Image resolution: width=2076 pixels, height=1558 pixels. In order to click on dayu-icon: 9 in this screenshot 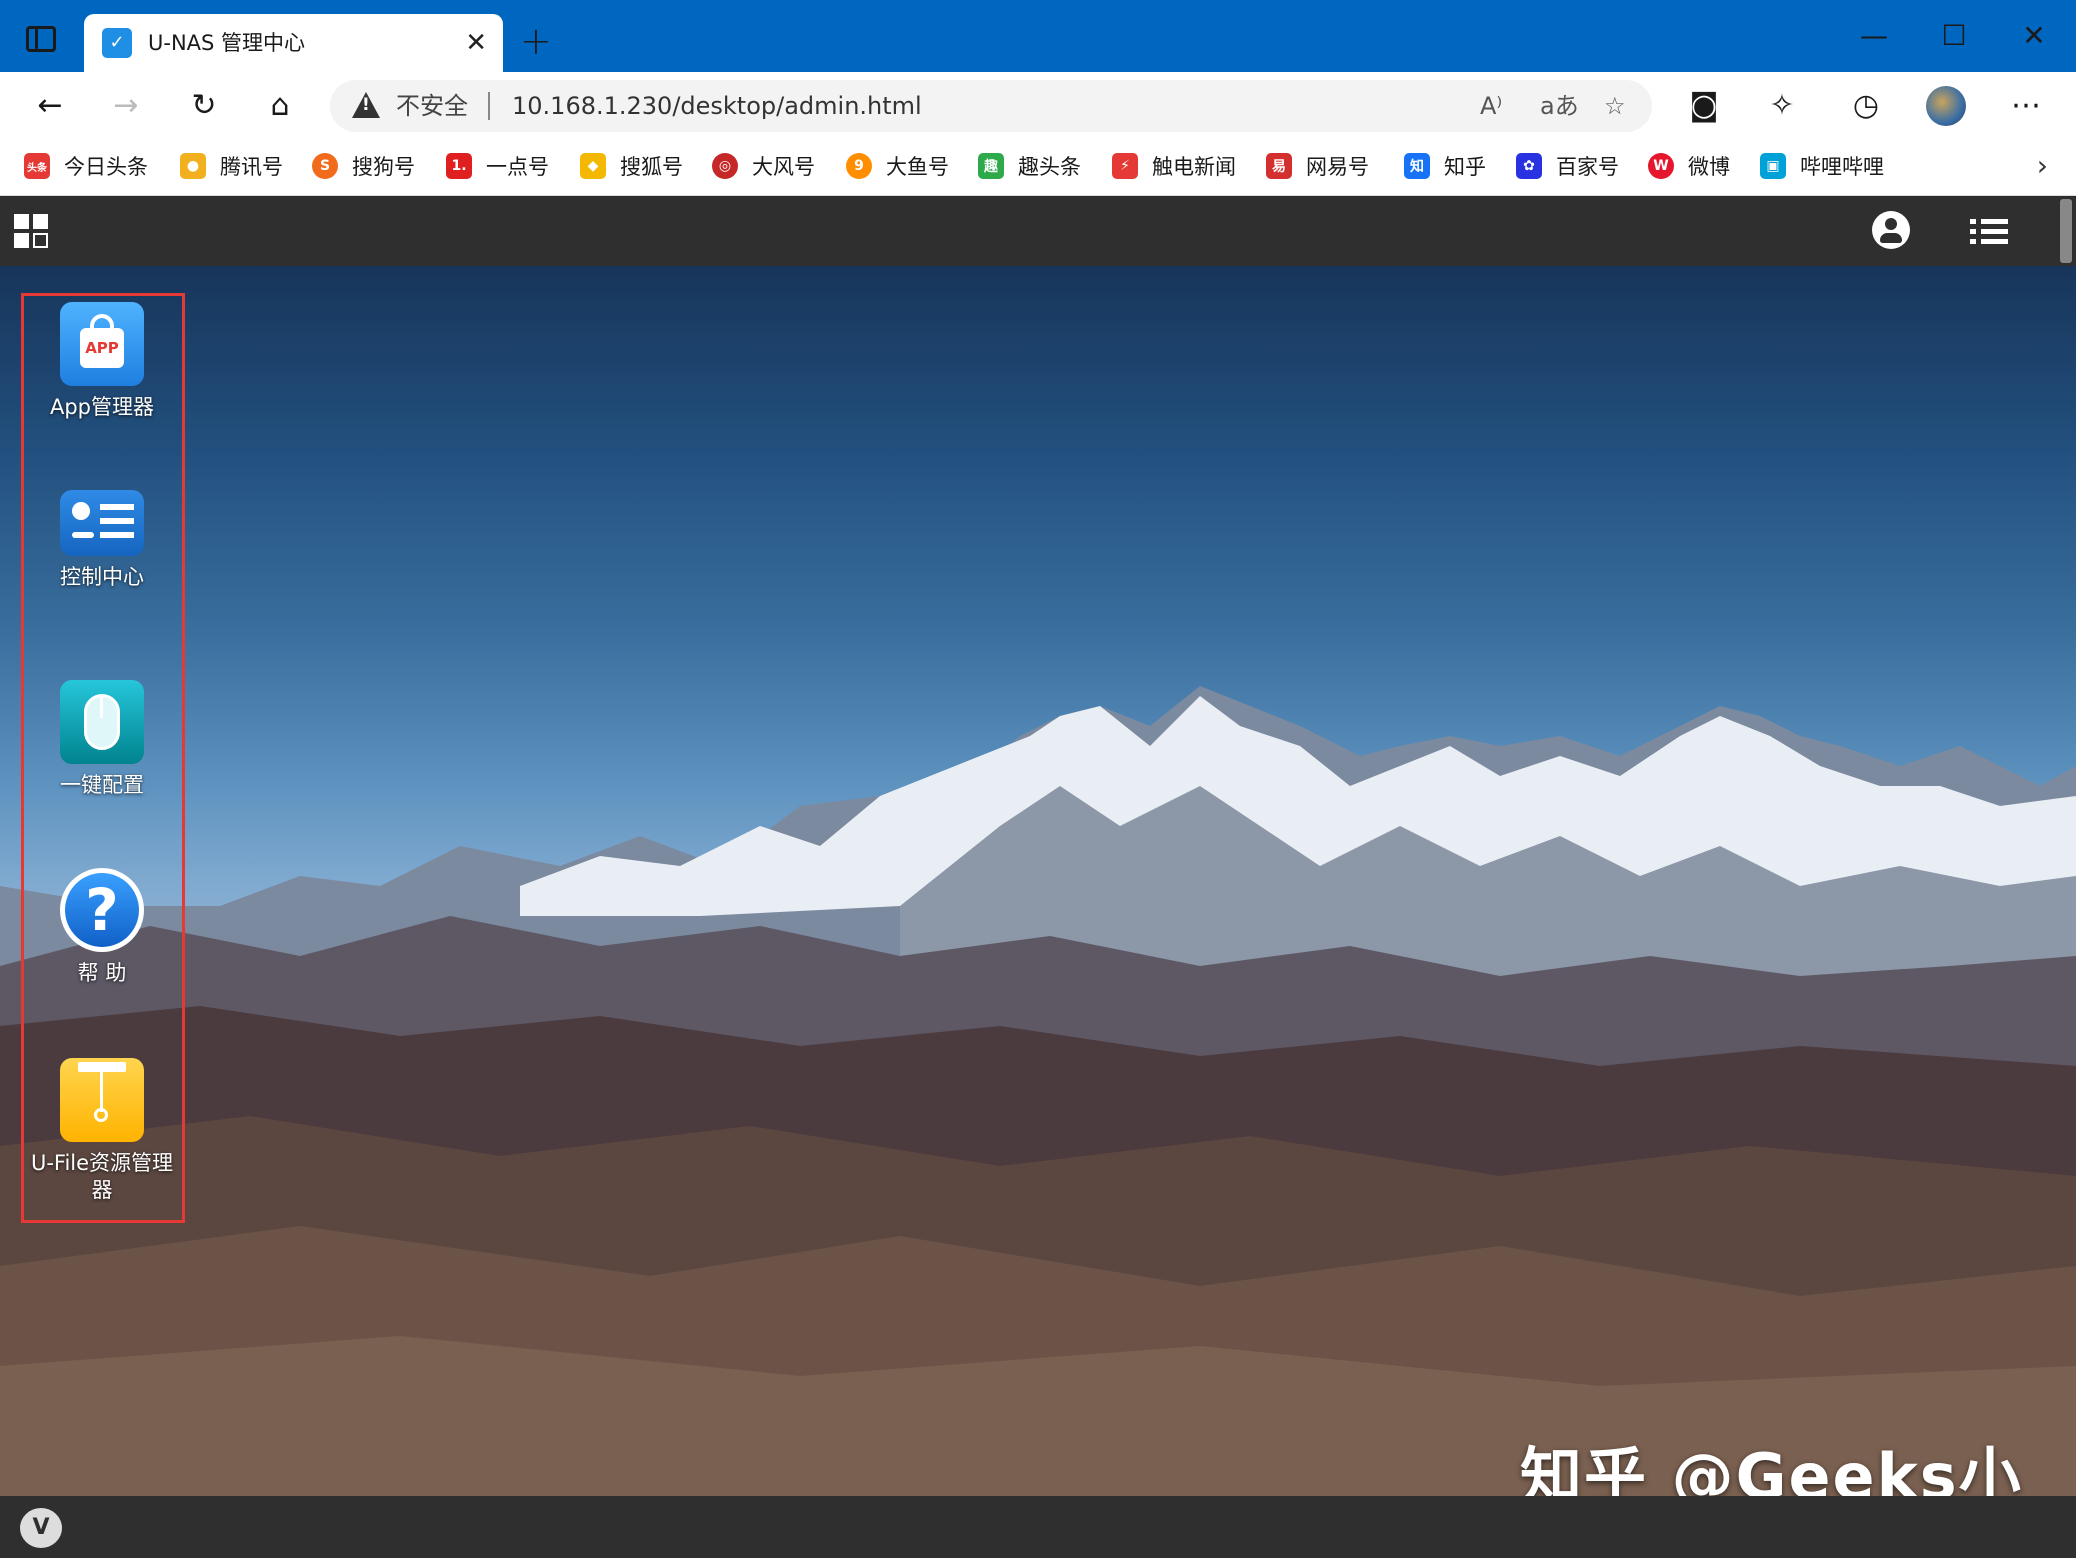, I will do `click(859, 166)`.